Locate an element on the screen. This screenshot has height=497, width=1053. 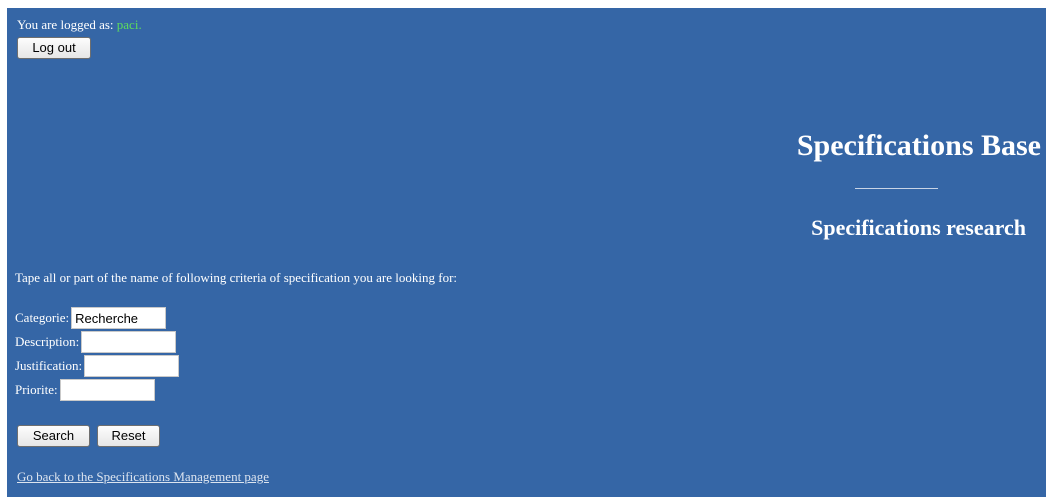
description-label: Description: is located at coordinates (47, 341).